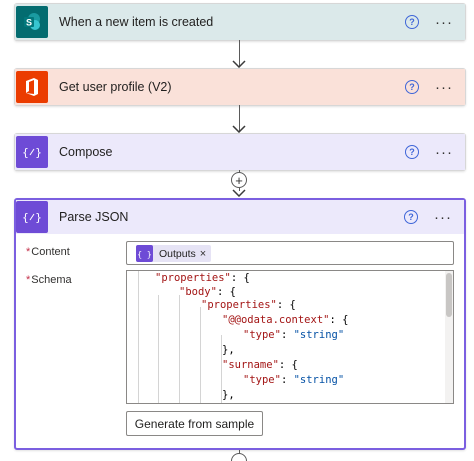 The height and width of the screenshot is (461, 474). I want to click on insert-step-button: +, so click(239, 180).